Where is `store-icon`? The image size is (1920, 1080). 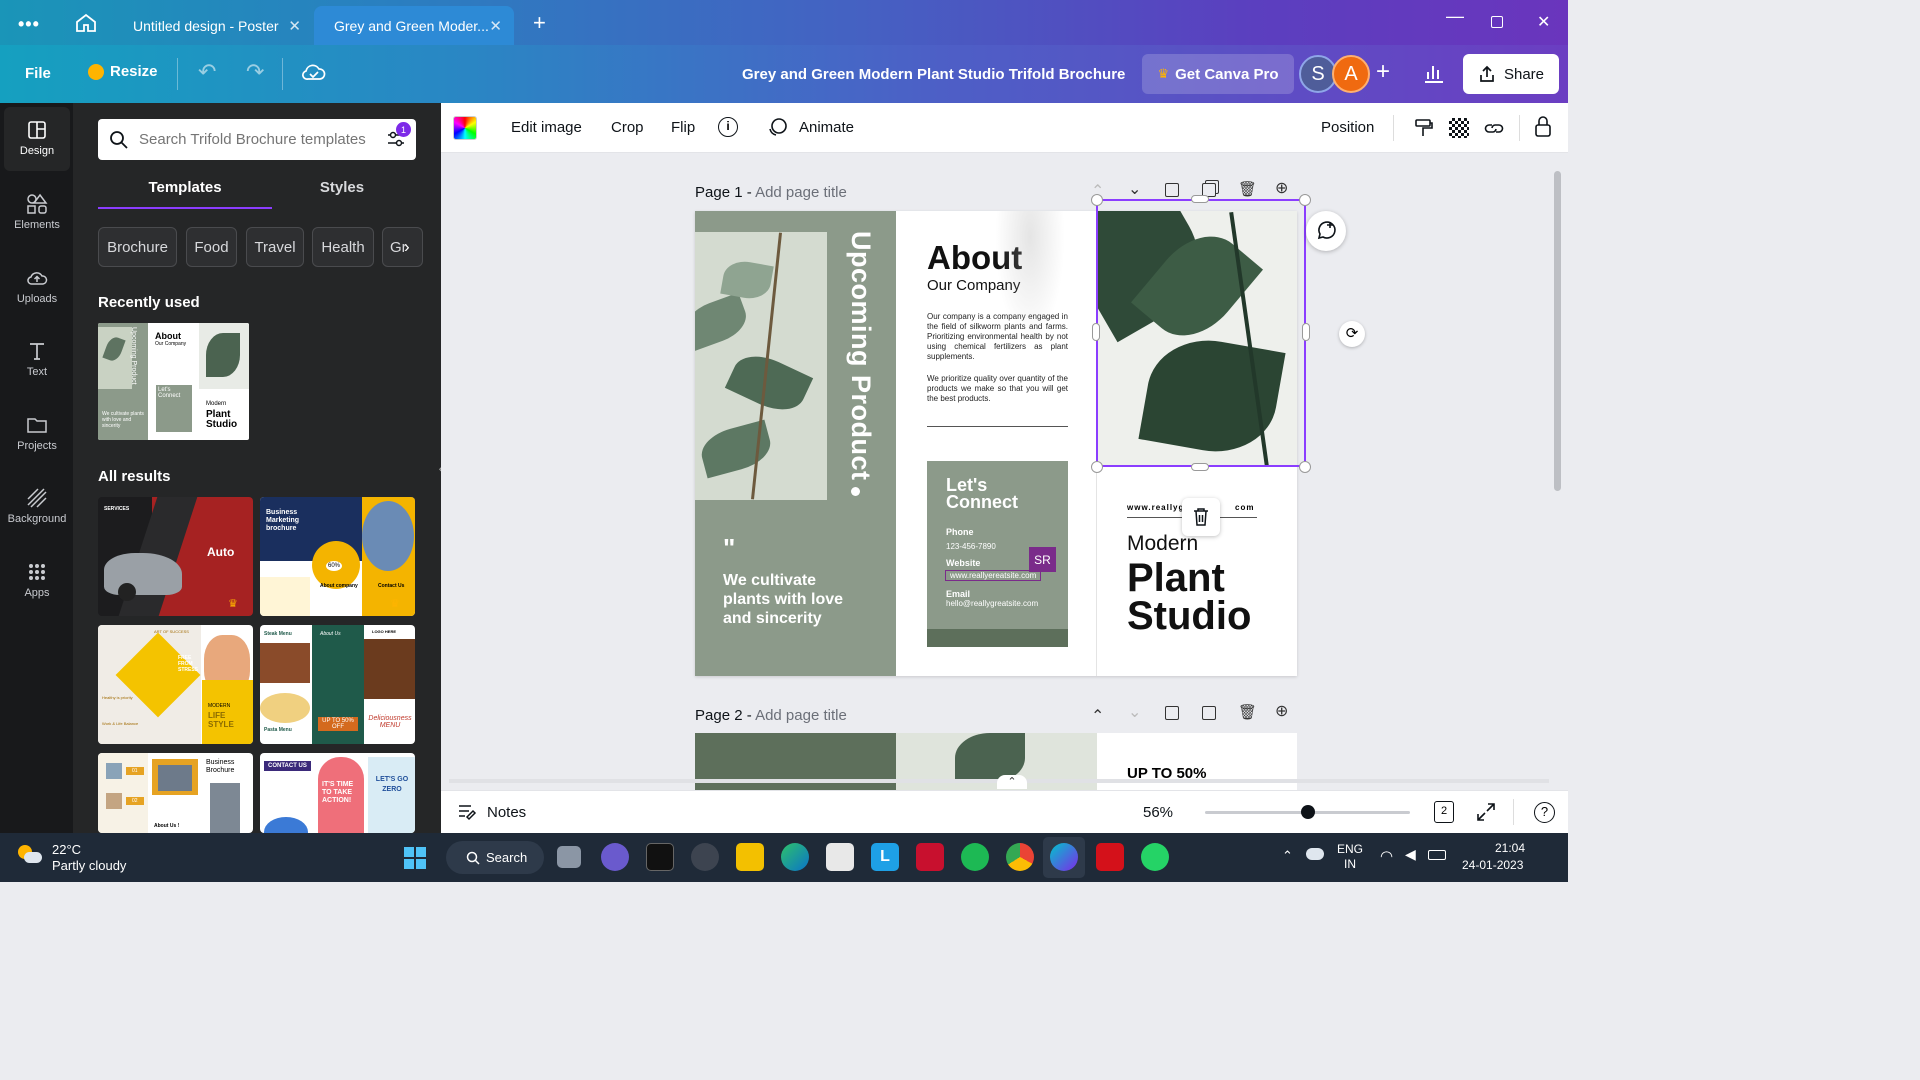 store-icon is located at coordinates (840, 857).